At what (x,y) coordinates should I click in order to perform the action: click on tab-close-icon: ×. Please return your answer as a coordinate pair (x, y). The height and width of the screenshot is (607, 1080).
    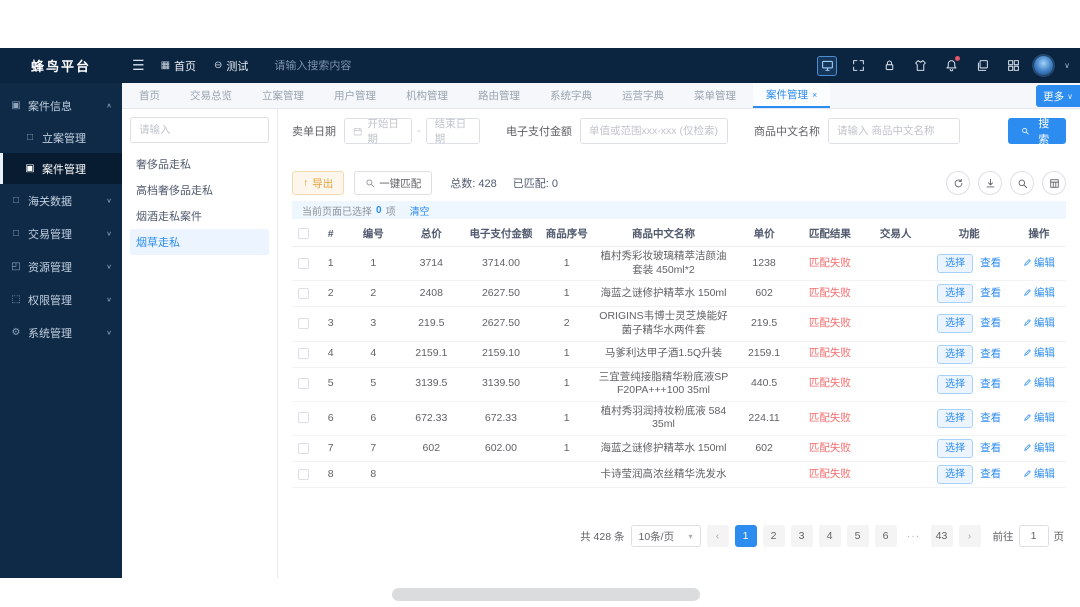
    Looking at the image, I should click on (814, 95).